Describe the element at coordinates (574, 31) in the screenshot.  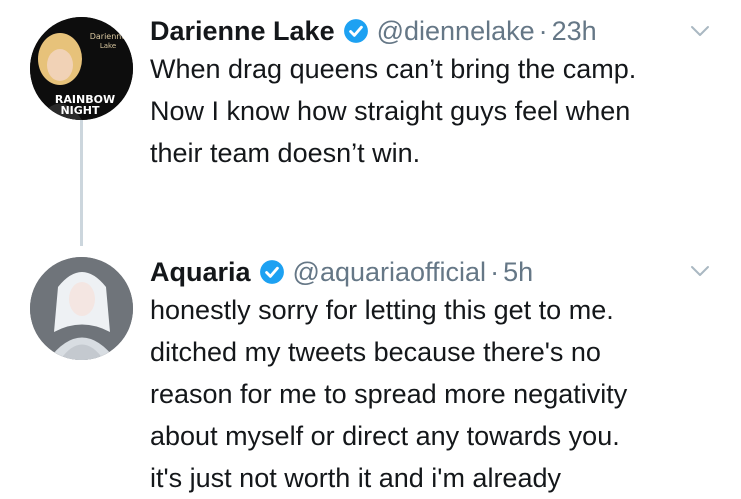
I see `timestamp: 23h` at that location.